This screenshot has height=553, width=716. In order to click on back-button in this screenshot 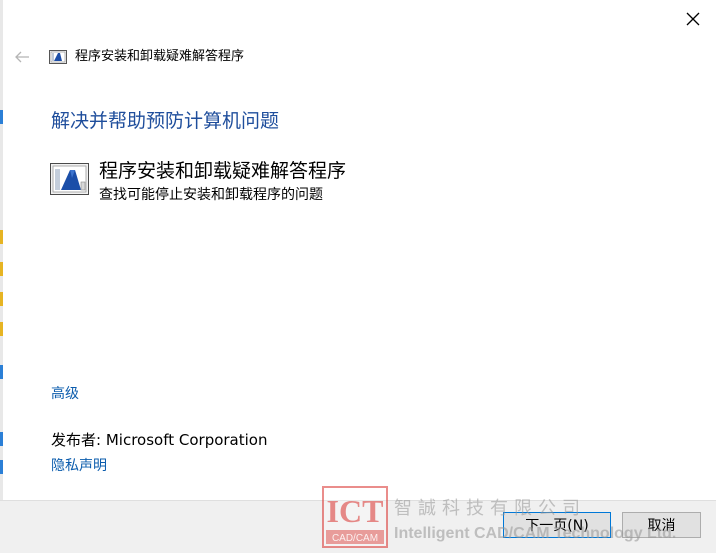, I will do `click(22, 57)`.